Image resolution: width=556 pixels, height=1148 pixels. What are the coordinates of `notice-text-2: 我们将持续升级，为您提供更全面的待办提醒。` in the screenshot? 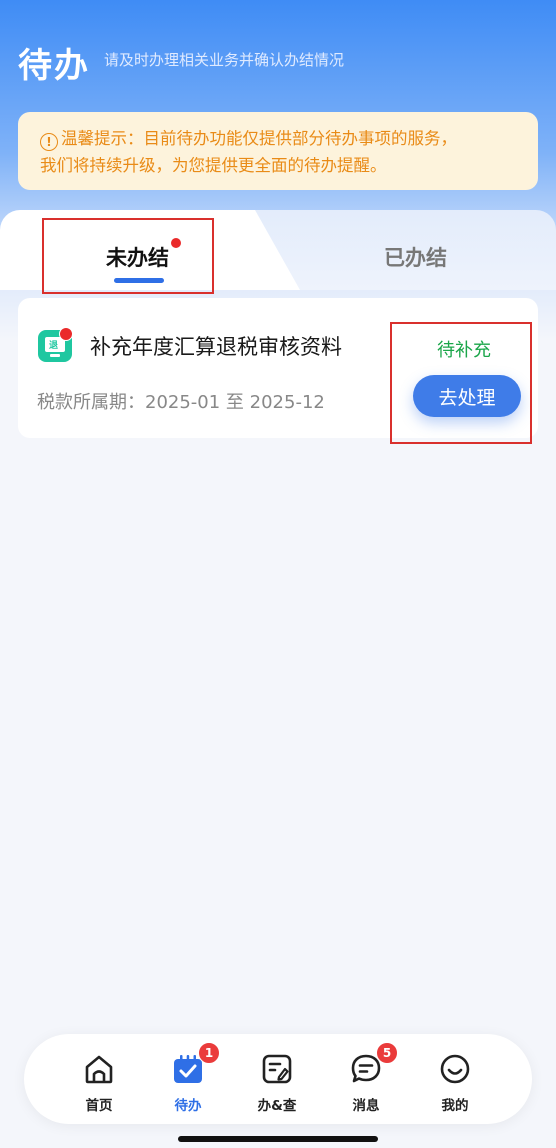 It's located at (213, 165).